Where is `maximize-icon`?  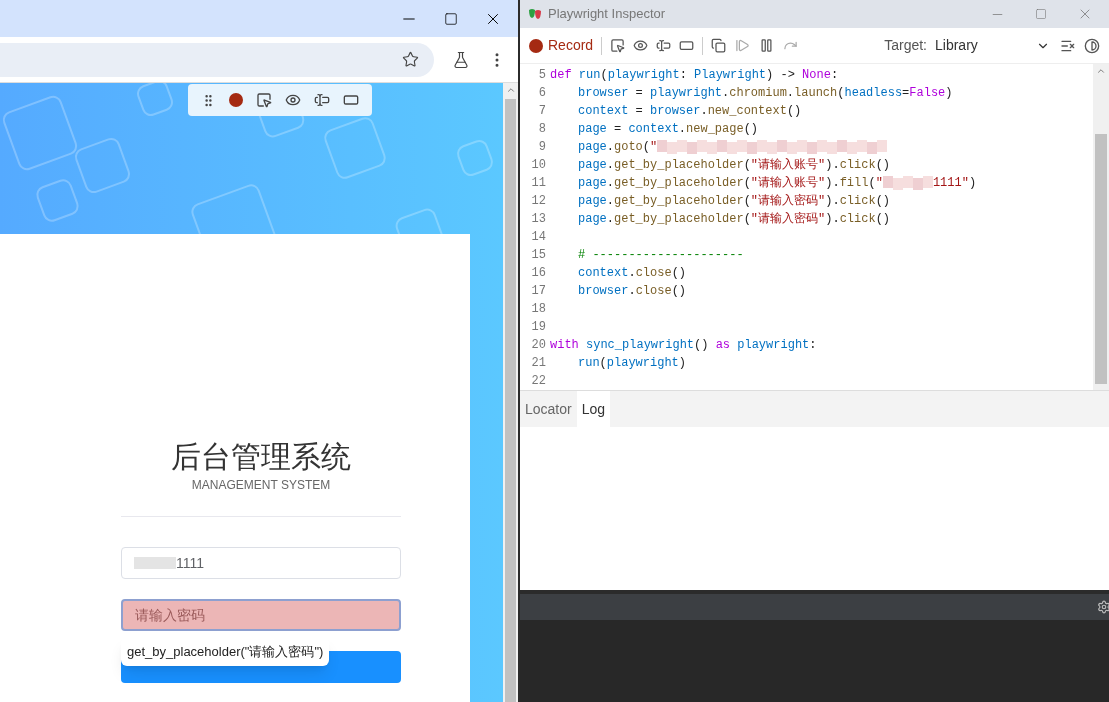
maximize-icon is located at coordinates (451, 18).